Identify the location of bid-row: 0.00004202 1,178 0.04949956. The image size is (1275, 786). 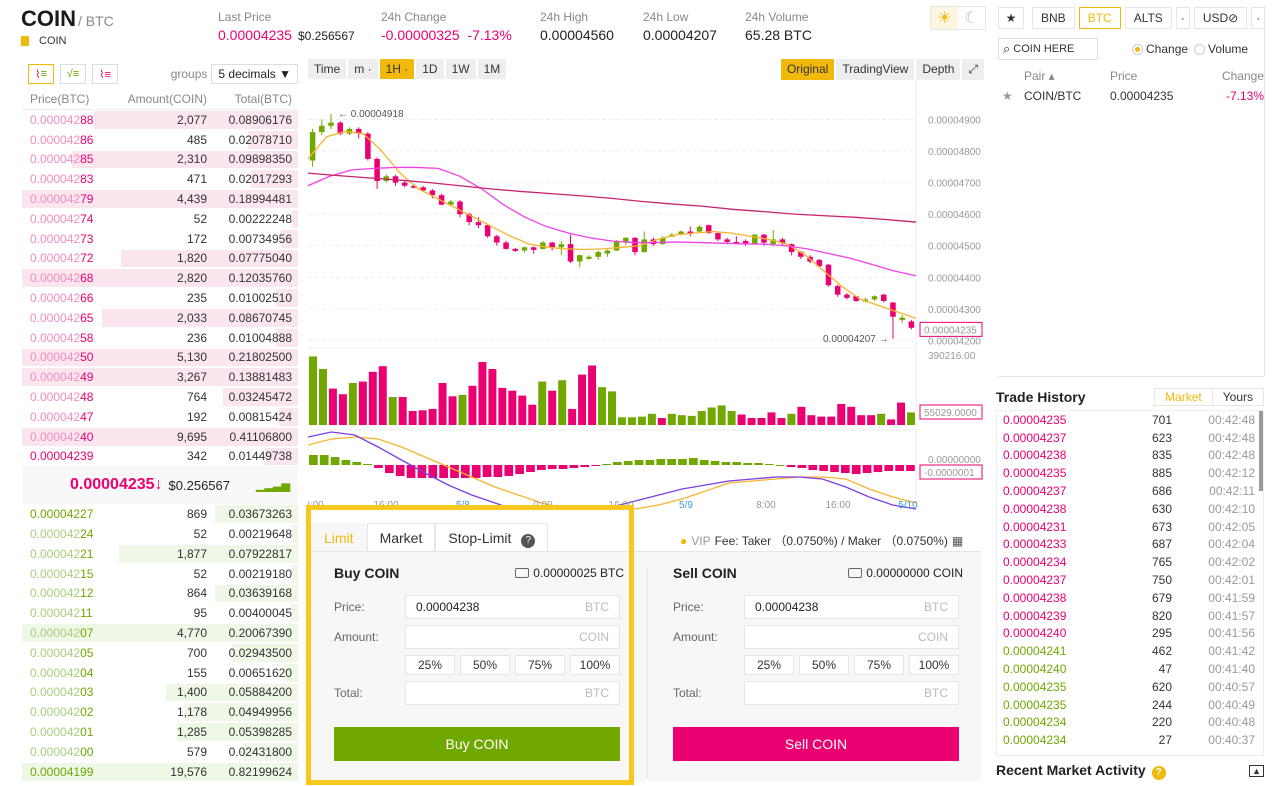
(160, 712).